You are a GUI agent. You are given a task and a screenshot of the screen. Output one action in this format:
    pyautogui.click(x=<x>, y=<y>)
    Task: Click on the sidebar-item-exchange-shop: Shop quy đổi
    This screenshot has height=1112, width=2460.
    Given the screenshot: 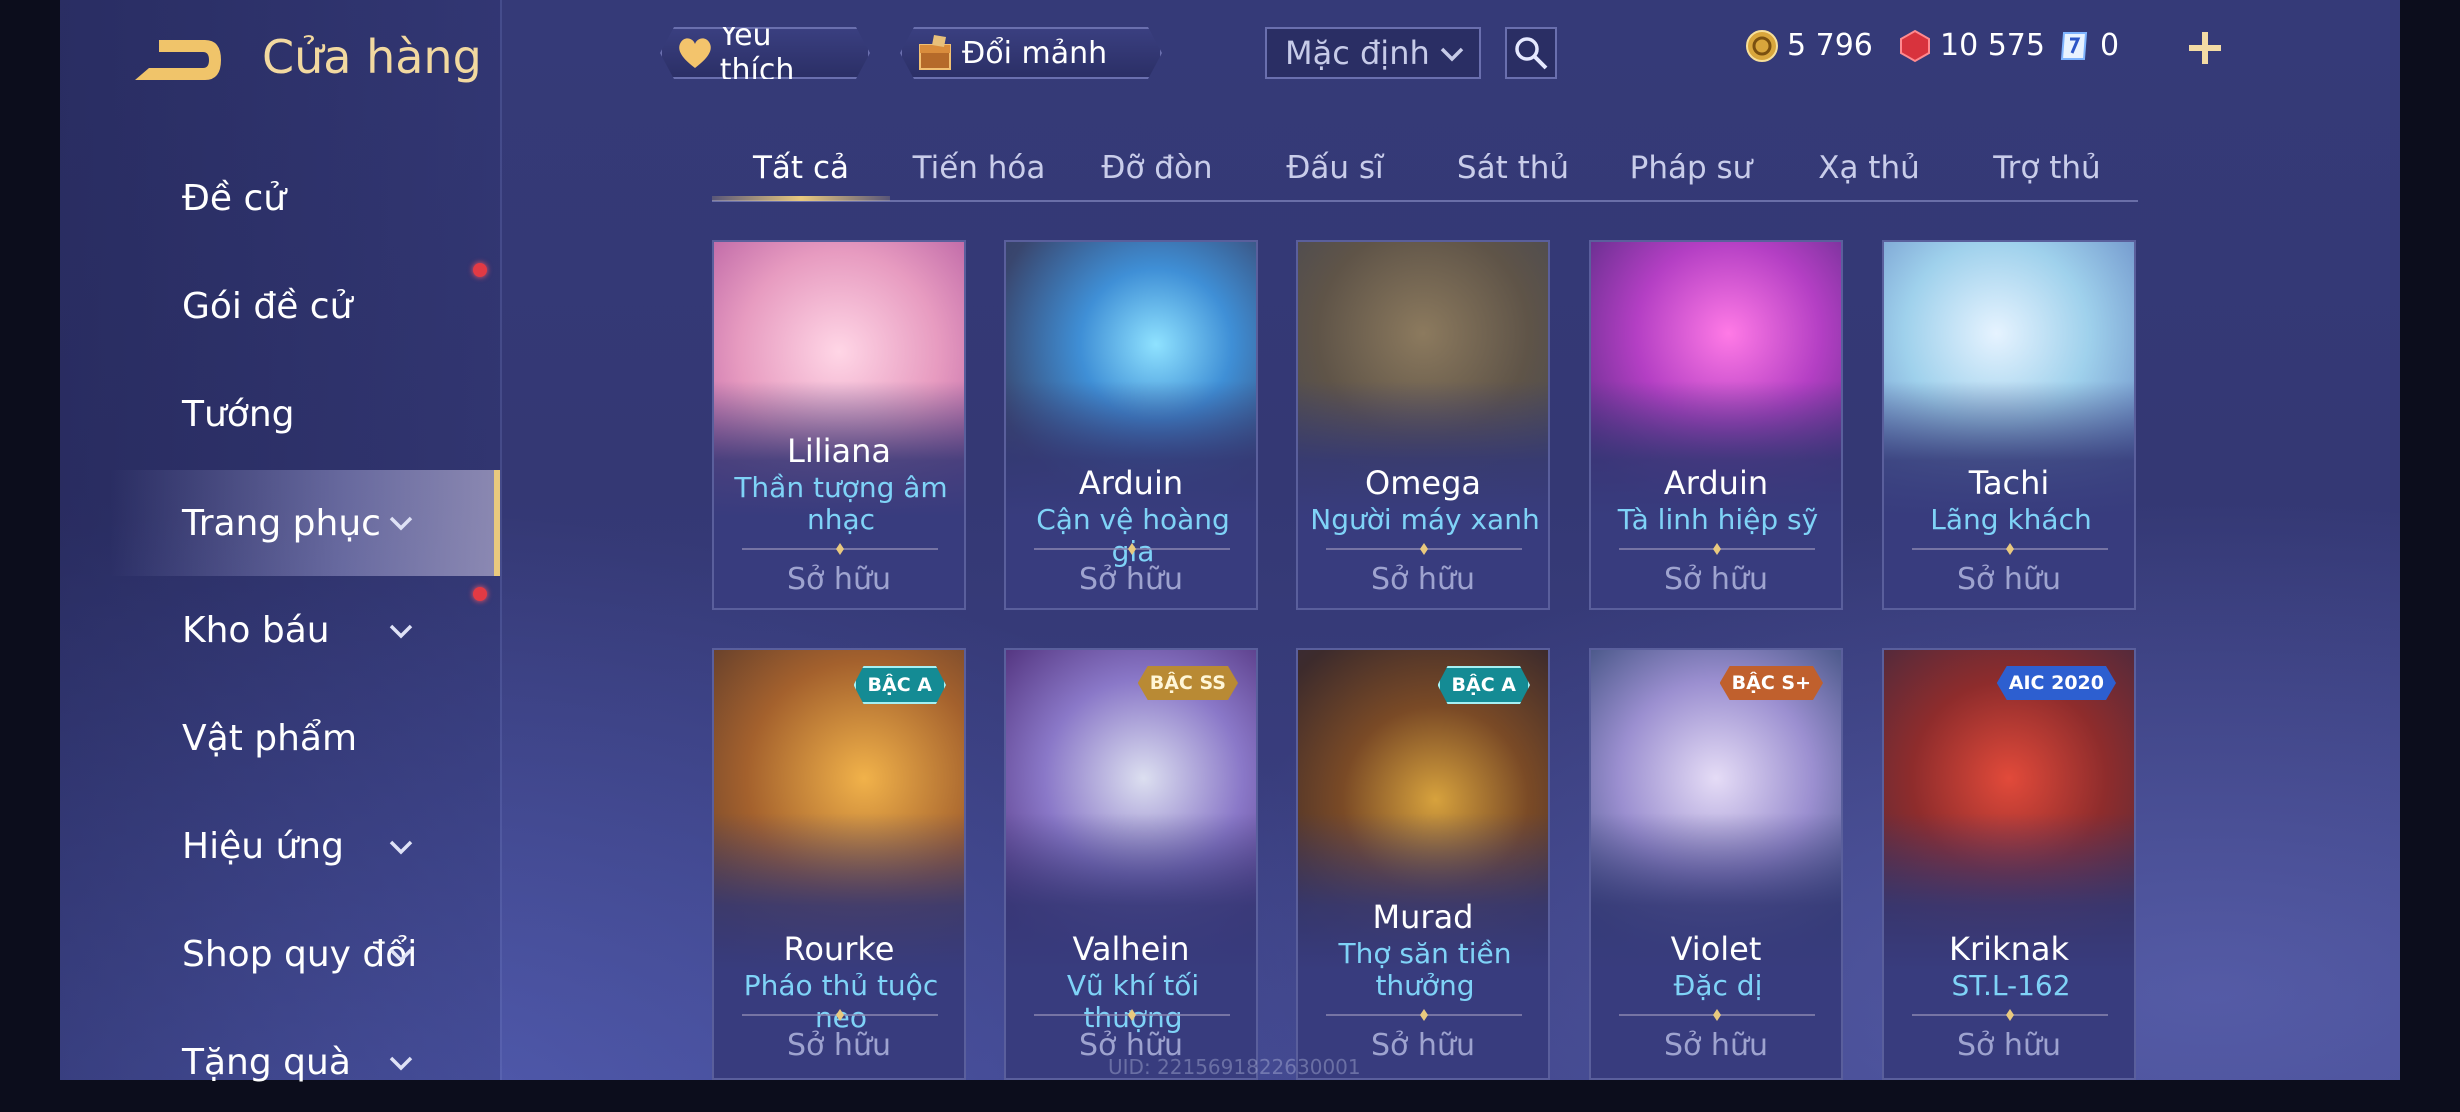 What is the action you would take?
    pyautogui.click(x=305, y=954)
    